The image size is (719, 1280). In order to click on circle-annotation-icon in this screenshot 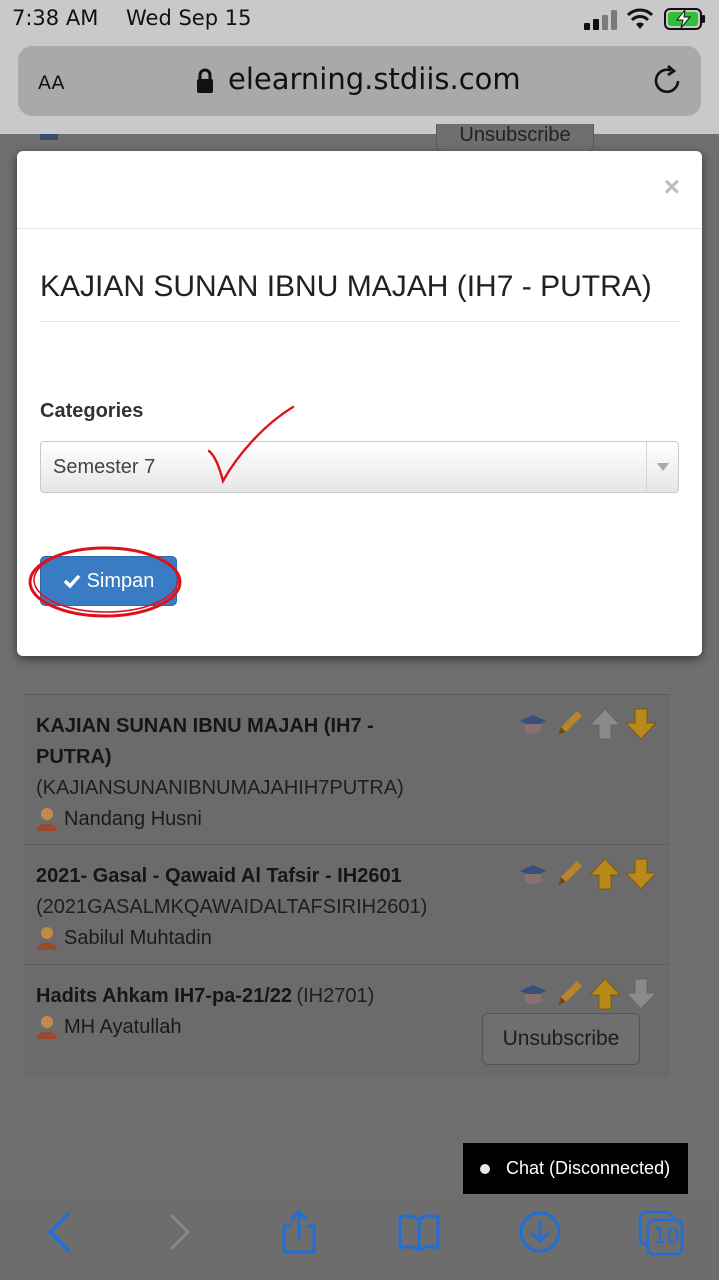, I will do `click(105, 582)`.